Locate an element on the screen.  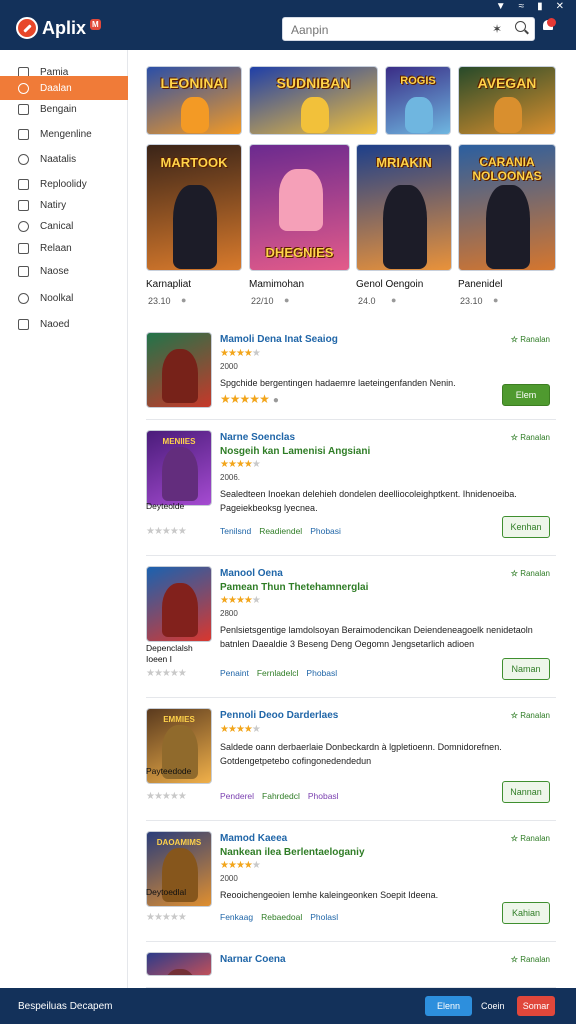
settings-icon is located at coordinates (23, 226).